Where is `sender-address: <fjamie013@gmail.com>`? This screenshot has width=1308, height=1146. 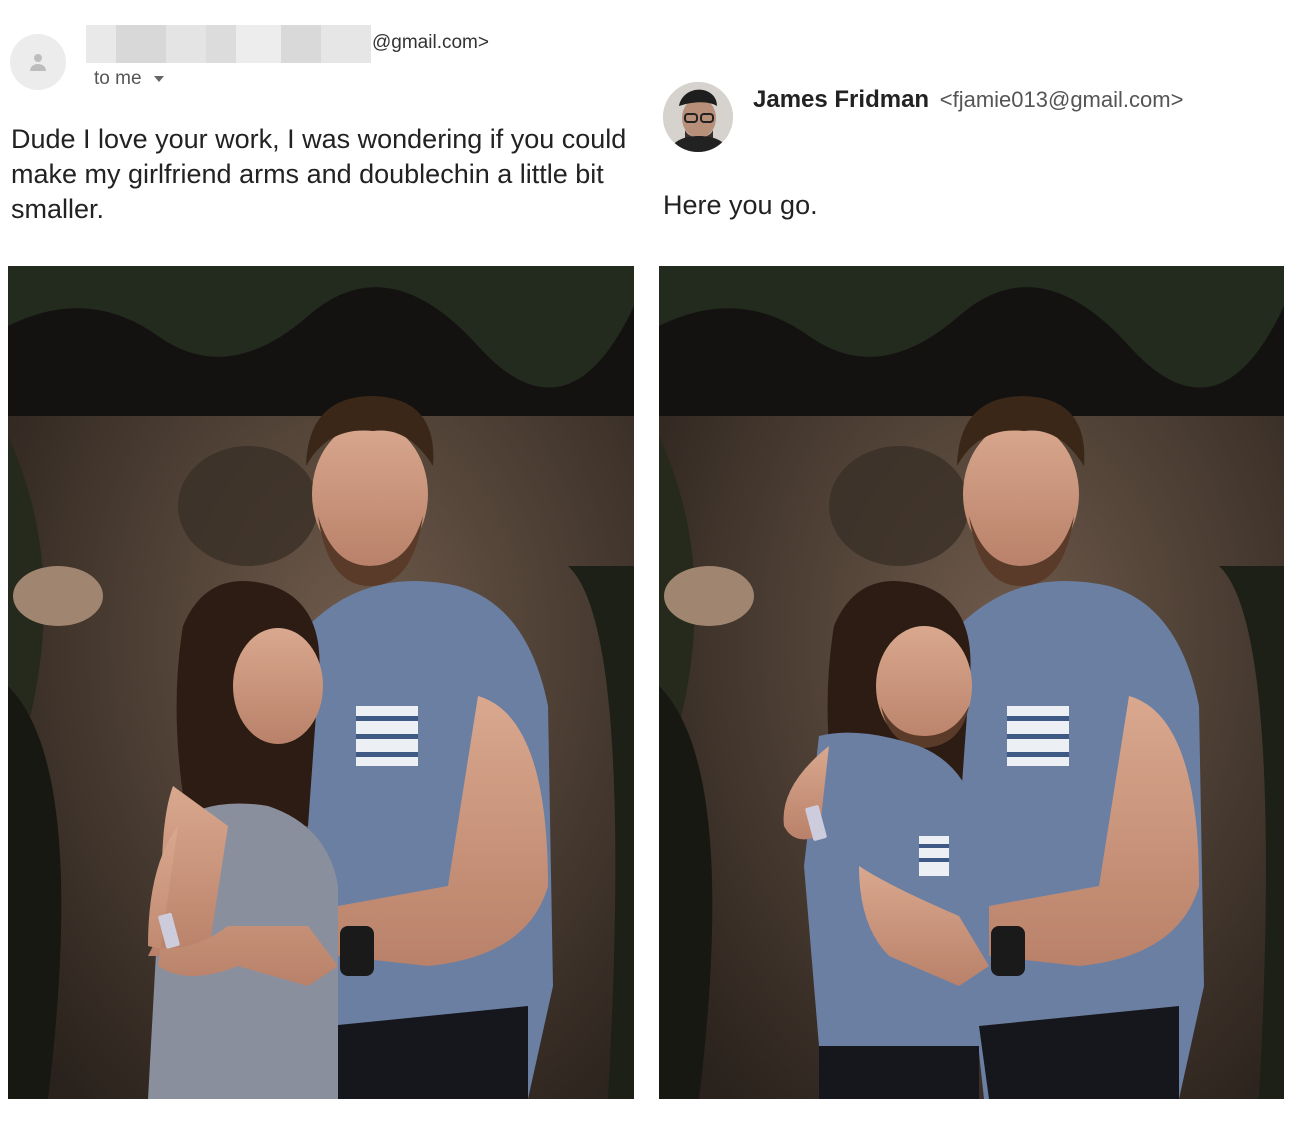
sender-address: <fjamie013@gmail.com> is located at coordinates (1061, 99).